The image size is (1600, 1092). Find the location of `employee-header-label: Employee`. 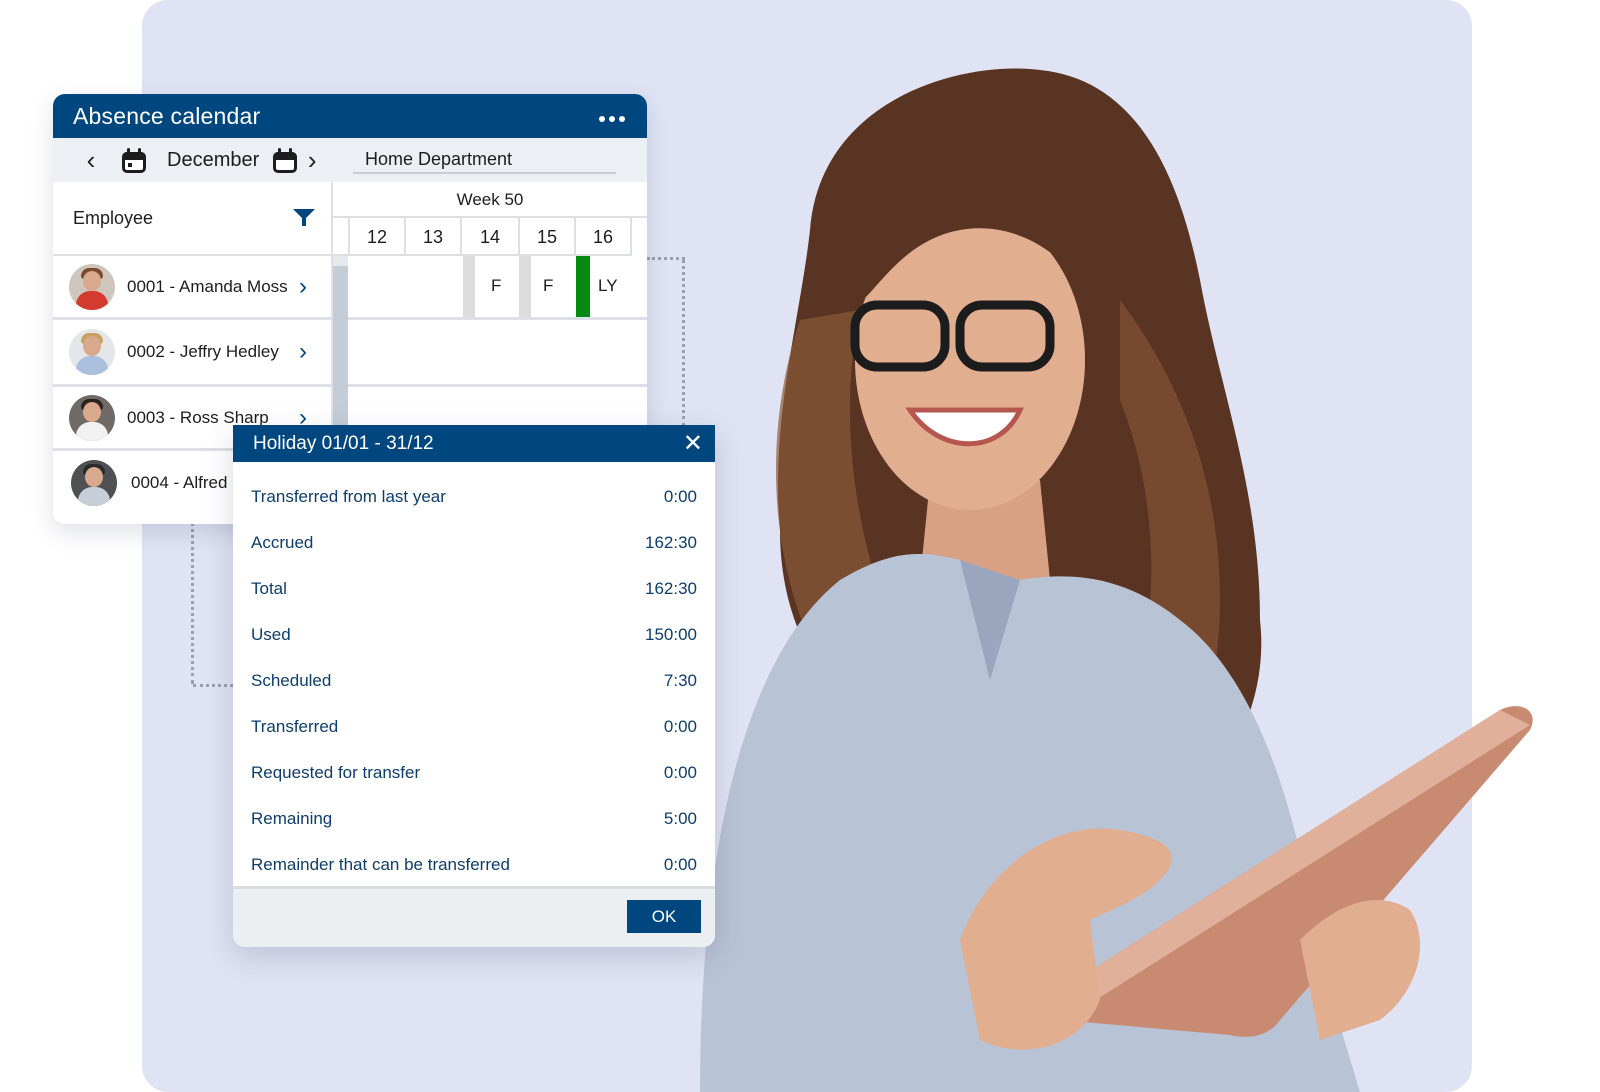

employee-header-label: Employee is located at coordinates (113, 217).